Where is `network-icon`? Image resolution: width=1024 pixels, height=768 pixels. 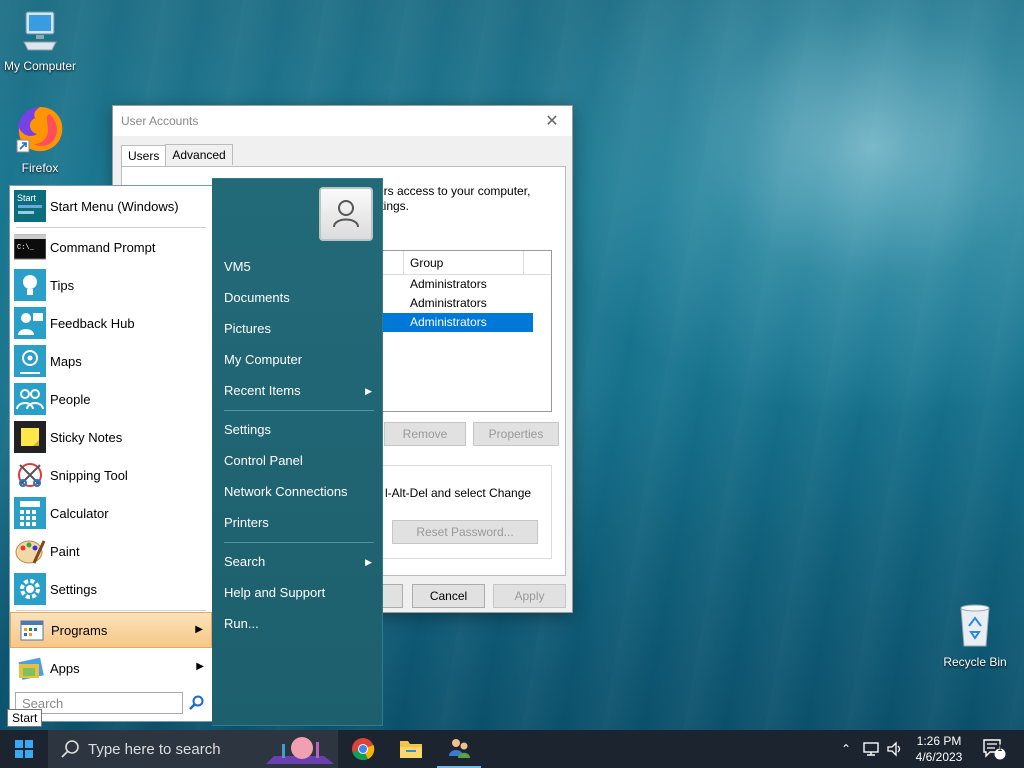 network-icon is located at coordinates (871, 749).